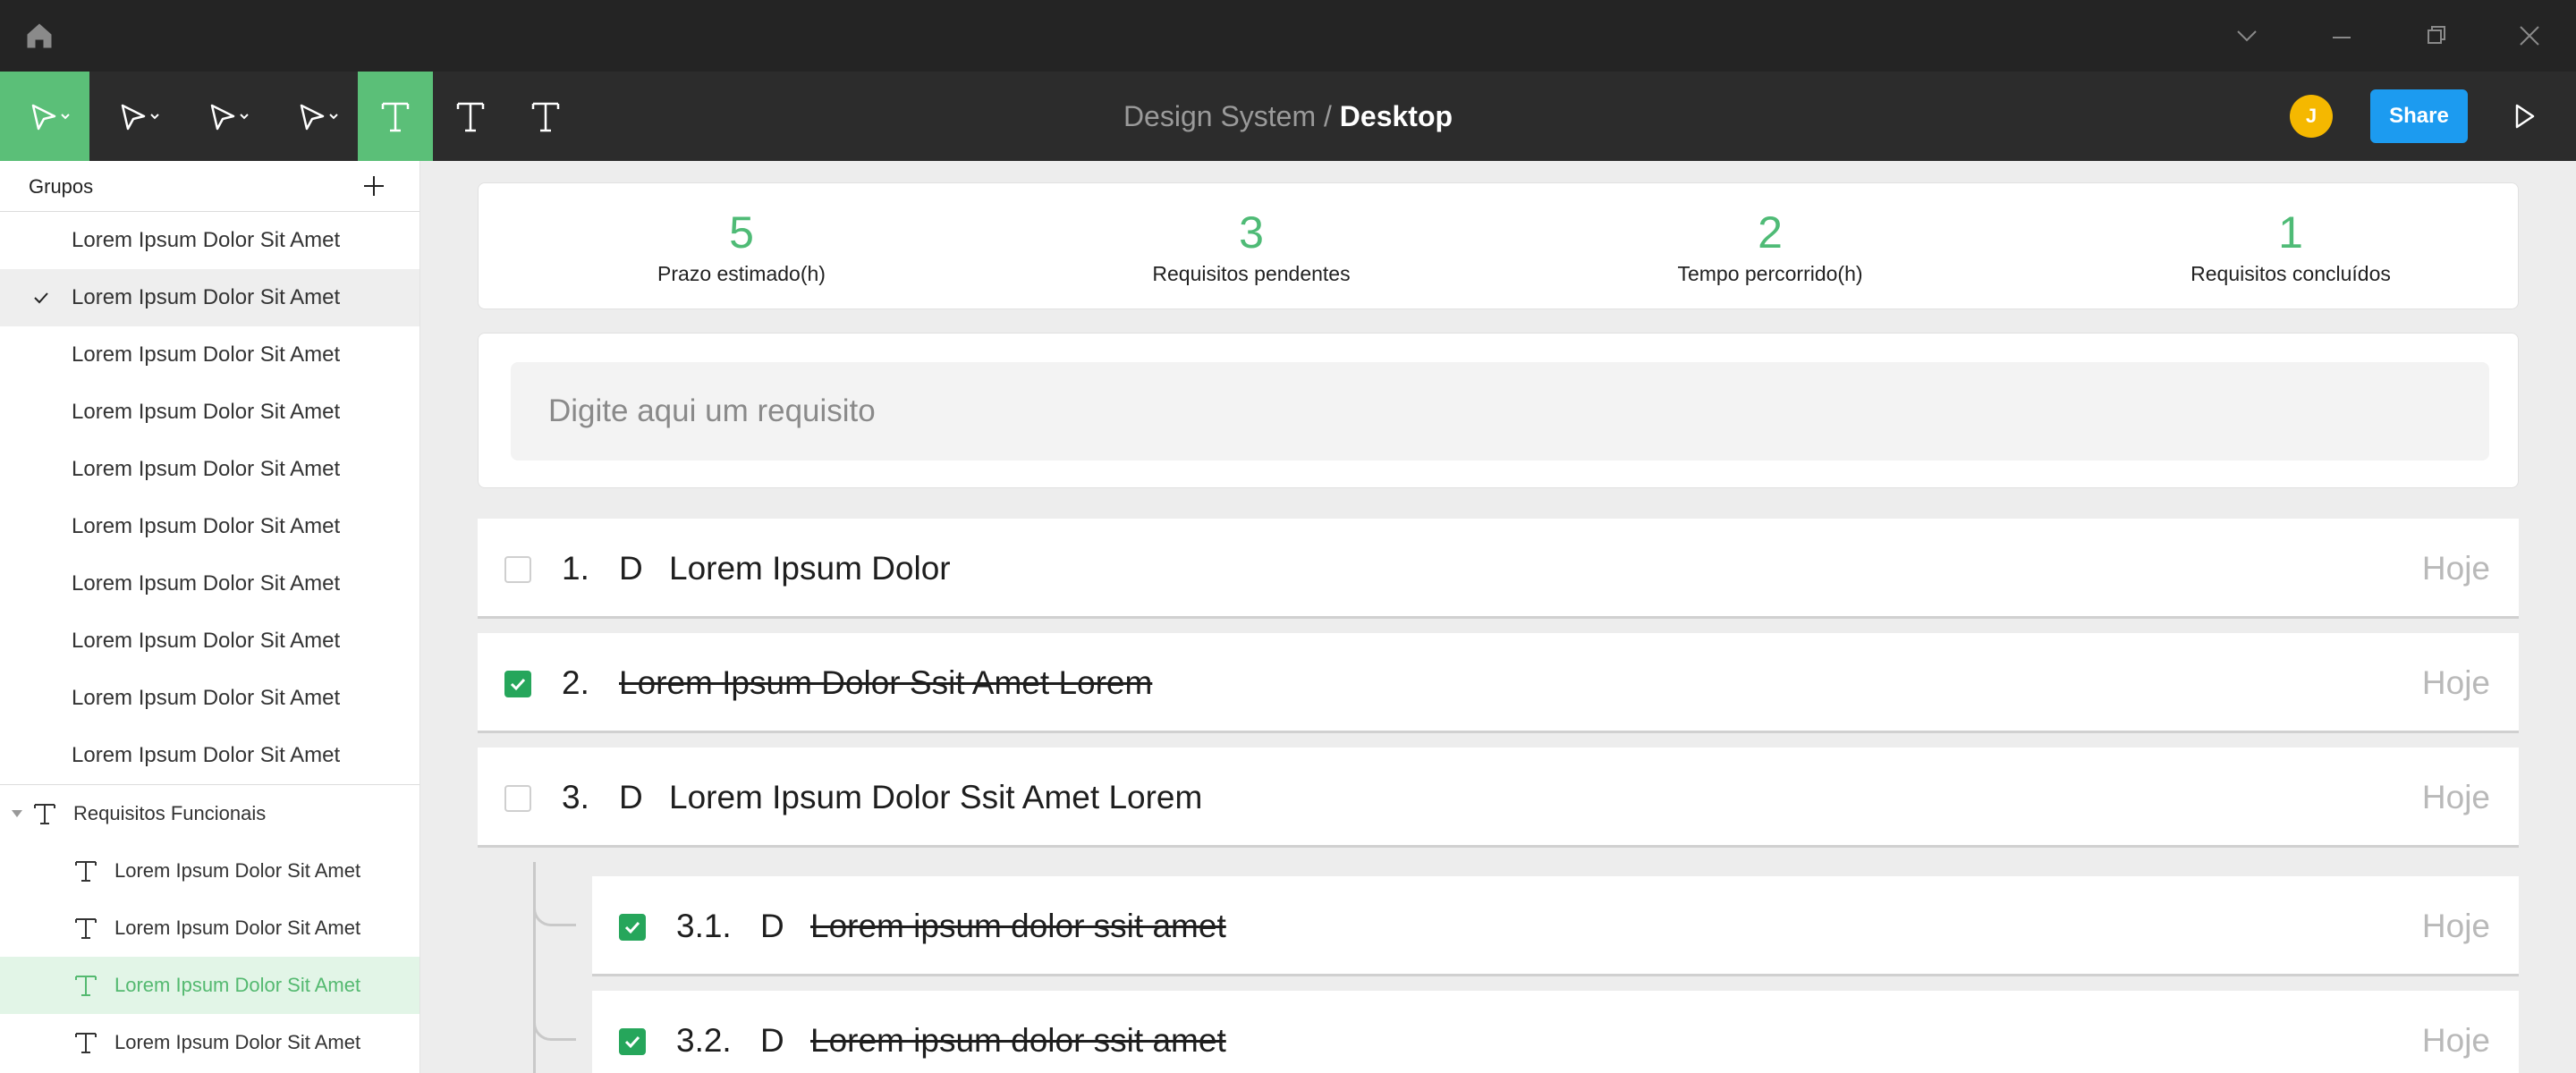 The height and width of the screenshot is (1073, 2576). What do you see at coordinates (1251, 273) in the screenshot?
I see `stat-label: Requisitos pendentes` at bounding box center [1251, 273].